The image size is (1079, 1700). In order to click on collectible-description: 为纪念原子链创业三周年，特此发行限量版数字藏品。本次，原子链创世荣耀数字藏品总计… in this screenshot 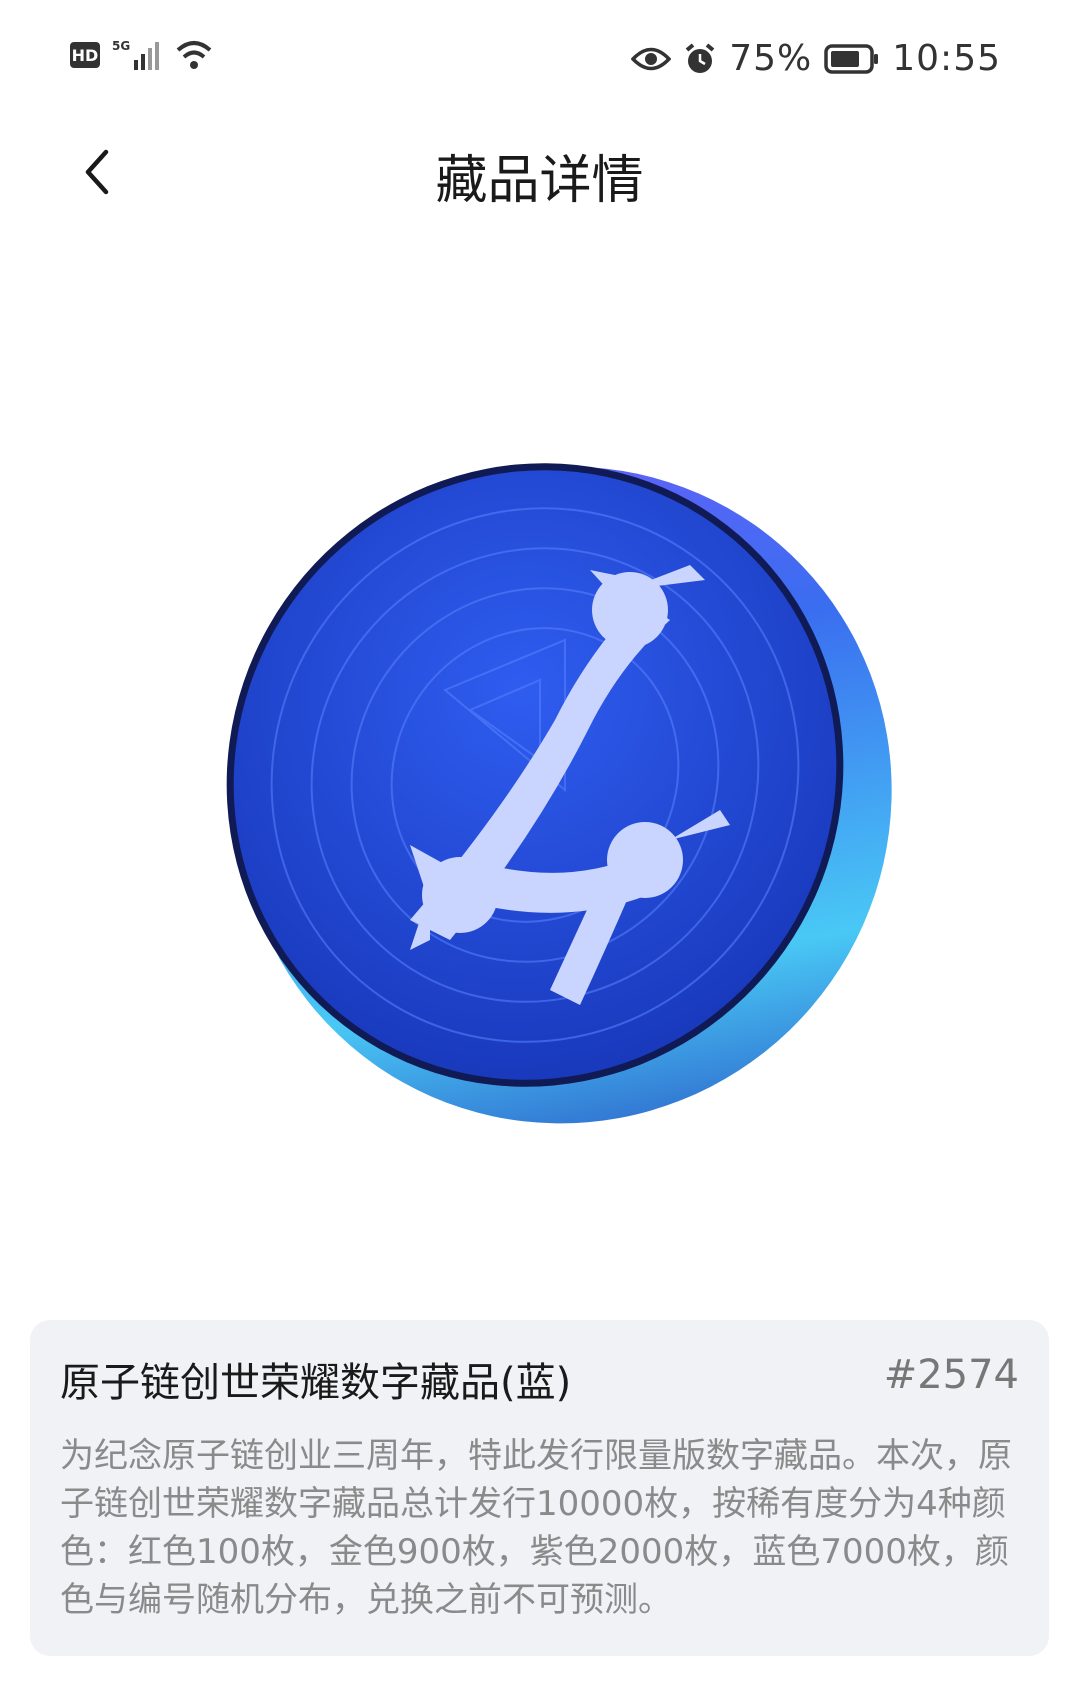, I will do `click(536, 1528)`.